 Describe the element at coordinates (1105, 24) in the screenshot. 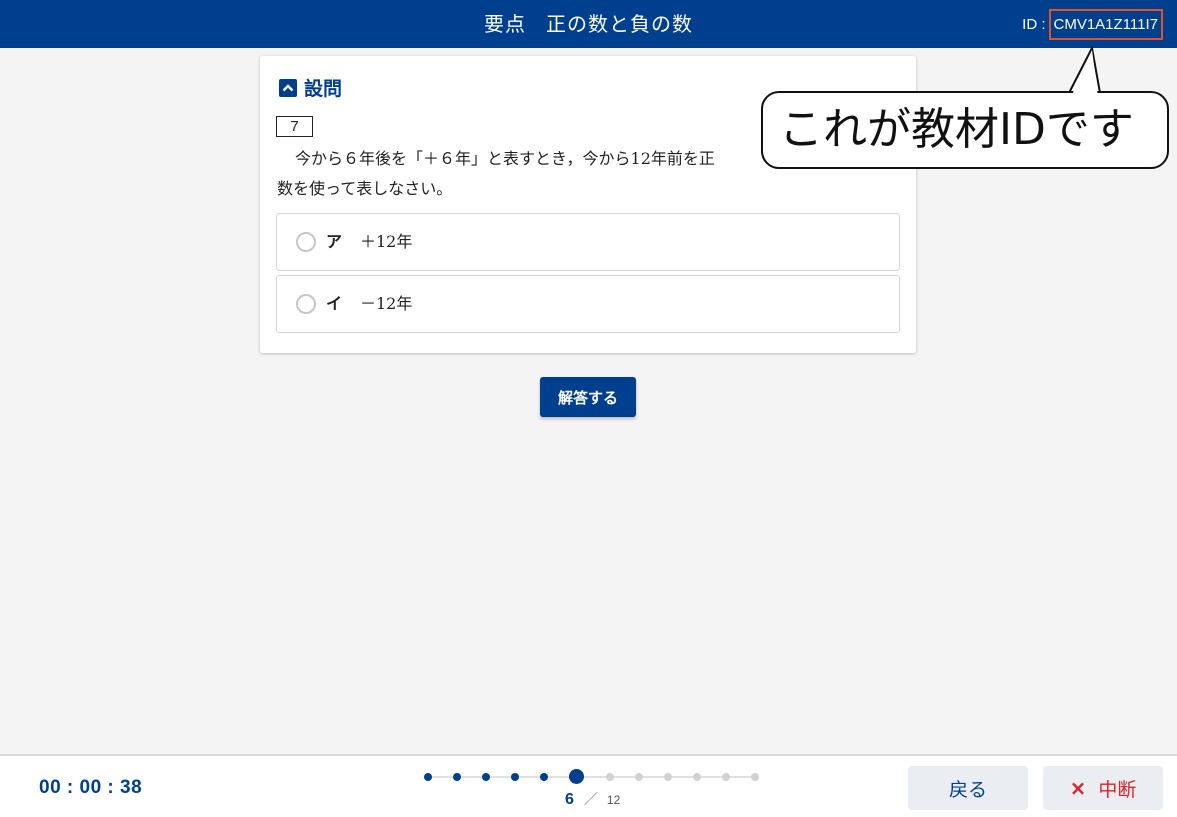

I see `material-id-value: CMV1A1Z111I7` at that location.